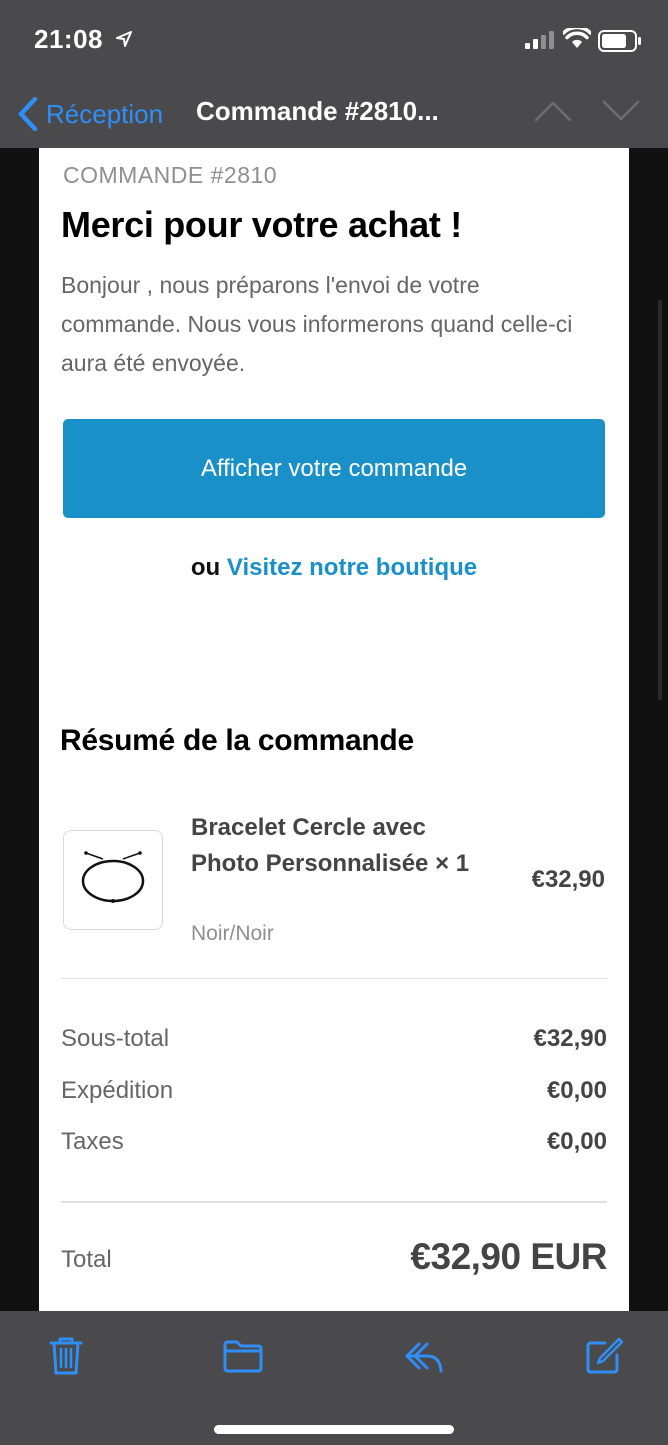 The width and height of the screenshot is (668, 1445). Describe the element at coordinates (66, 1356) in the screenshot. I see `trash-icon` at that location.